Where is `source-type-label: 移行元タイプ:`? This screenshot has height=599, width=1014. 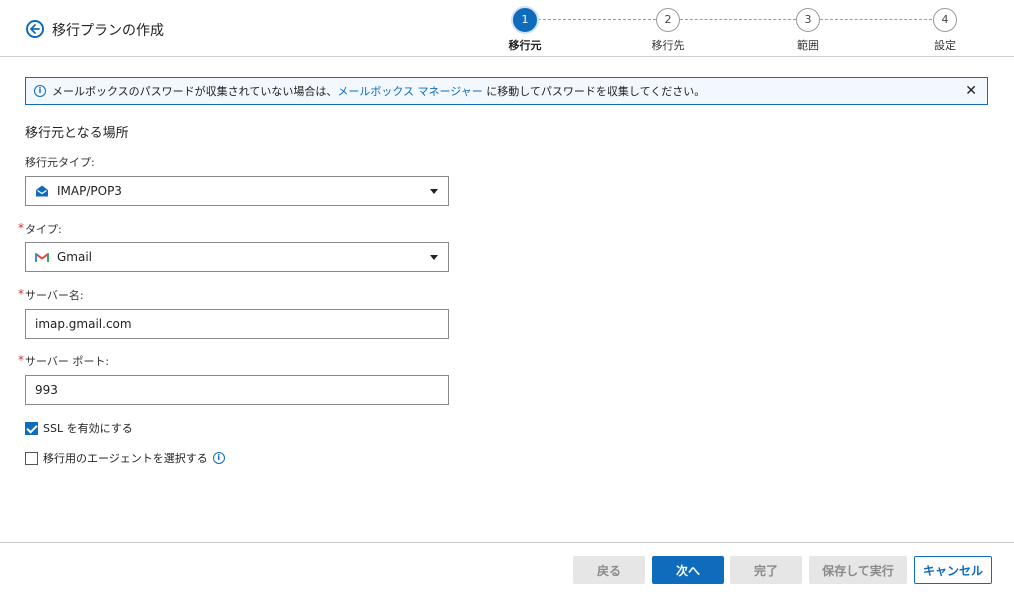
source-type-label: 移行元タイプ: is located at coordinates (60, 162).